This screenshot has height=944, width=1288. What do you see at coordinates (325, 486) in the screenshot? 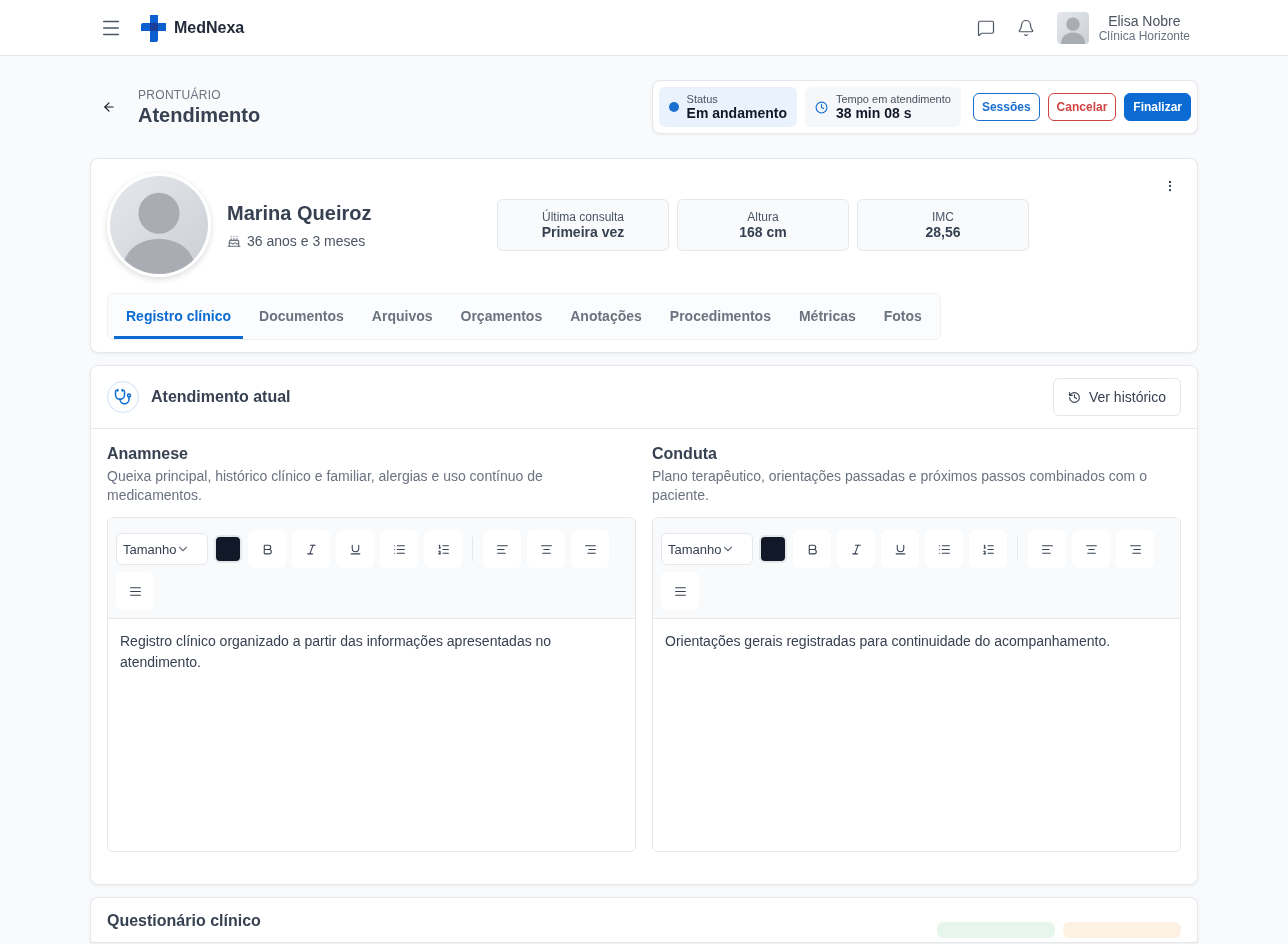
I see `editor-description: Queixa principal, histórico clínico e familiar, alergias e uso contínuo de medicamentos.` at bounding box center [325, 486].